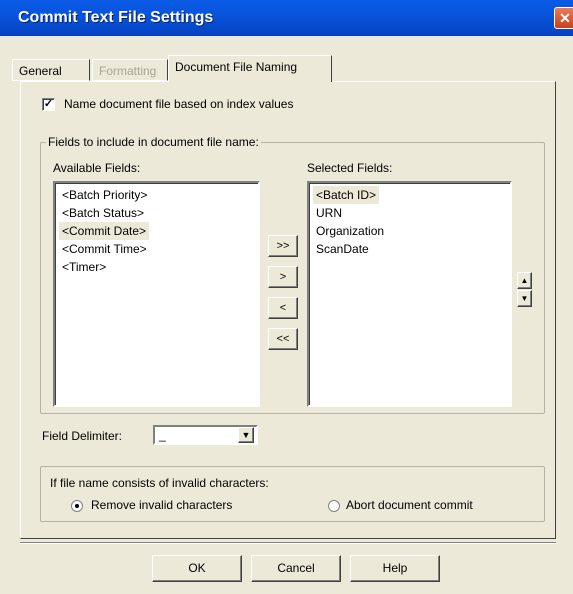  I want to click on dropdown-button: ▼, so click(246, 435).